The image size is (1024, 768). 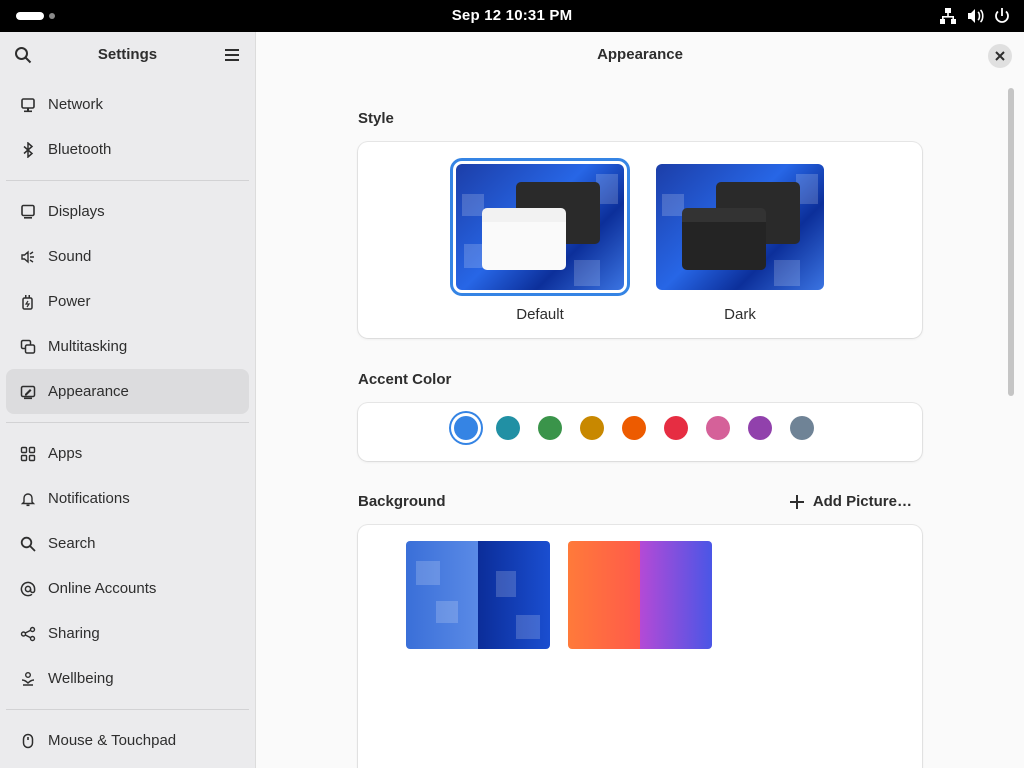 I want to click on sidebar-item-label: Displays, so click(x=76, y=211).